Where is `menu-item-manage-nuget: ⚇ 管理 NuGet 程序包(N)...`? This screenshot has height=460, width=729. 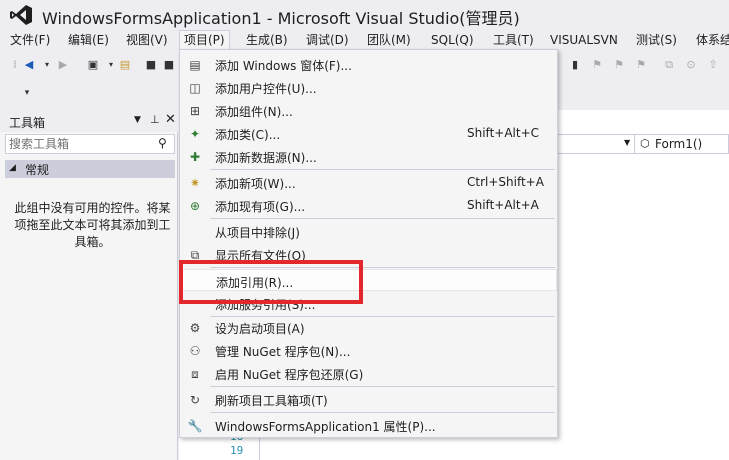
menu-item-manage-nuget: ⚇ 管理 NuGet 程序包(N)... is located at coordinates (368, 350).